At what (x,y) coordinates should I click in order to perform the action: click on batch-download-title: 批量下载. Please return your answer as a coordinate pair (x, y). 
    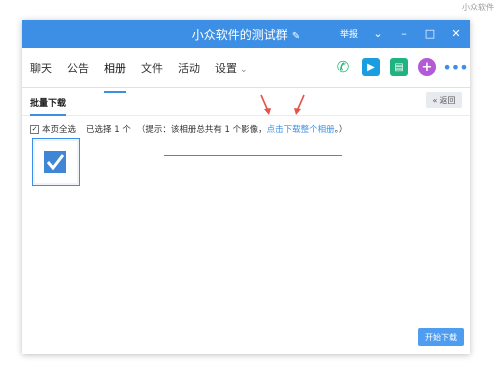
    Looking at the image, I should click on (48, 106).